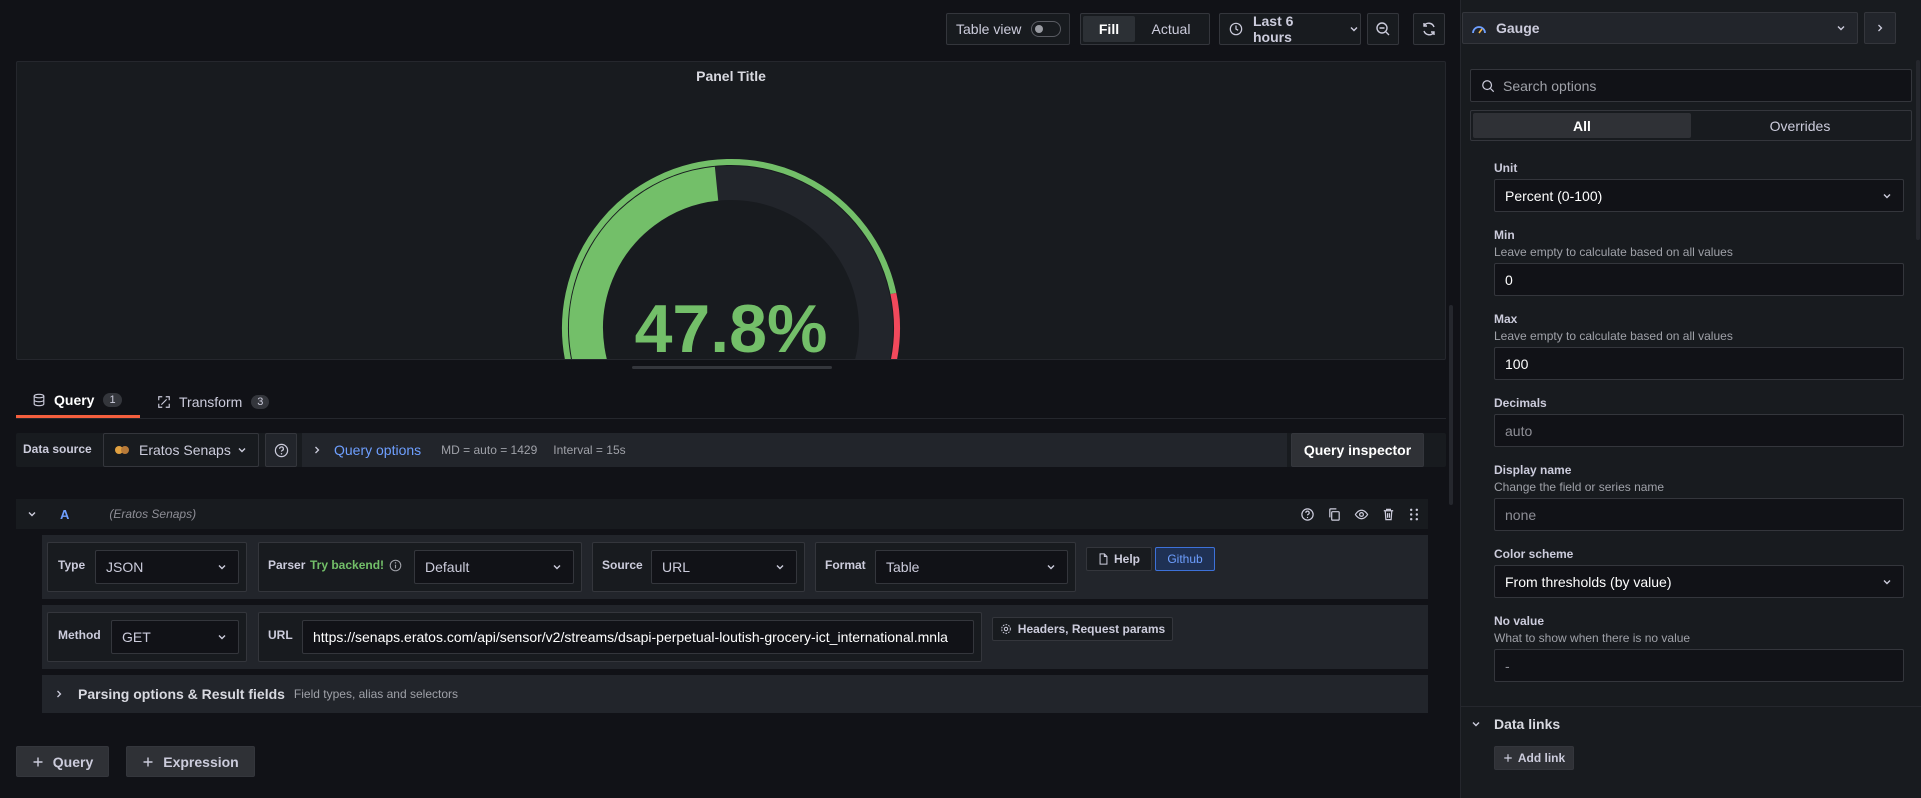 Image resolution: width=1921 pixels, height=798 pixels. I want to click on query-ref-id: A, so click(64, 514).